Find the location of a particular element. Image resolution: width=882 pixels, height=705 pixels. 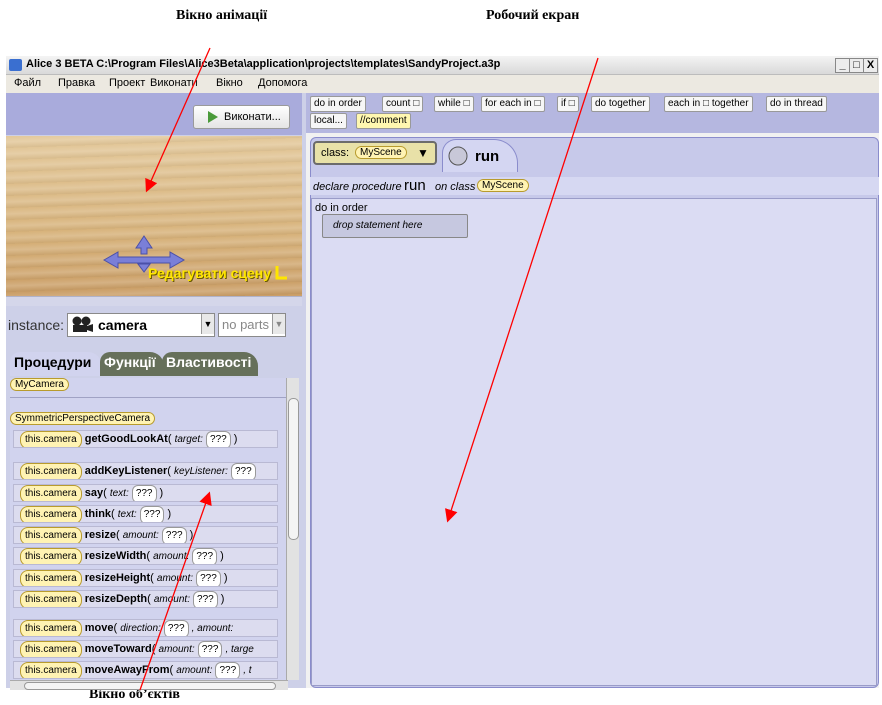

arrow-animation-window is located at coordinates (178, 120).